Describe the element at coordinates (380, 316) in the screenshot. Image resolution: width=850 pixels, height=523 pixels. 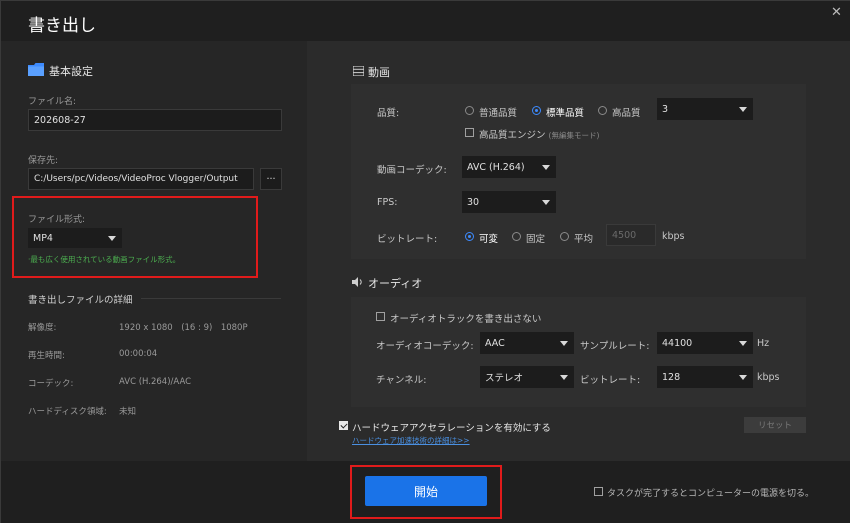
I see `no-audio-checkbox` at that location.